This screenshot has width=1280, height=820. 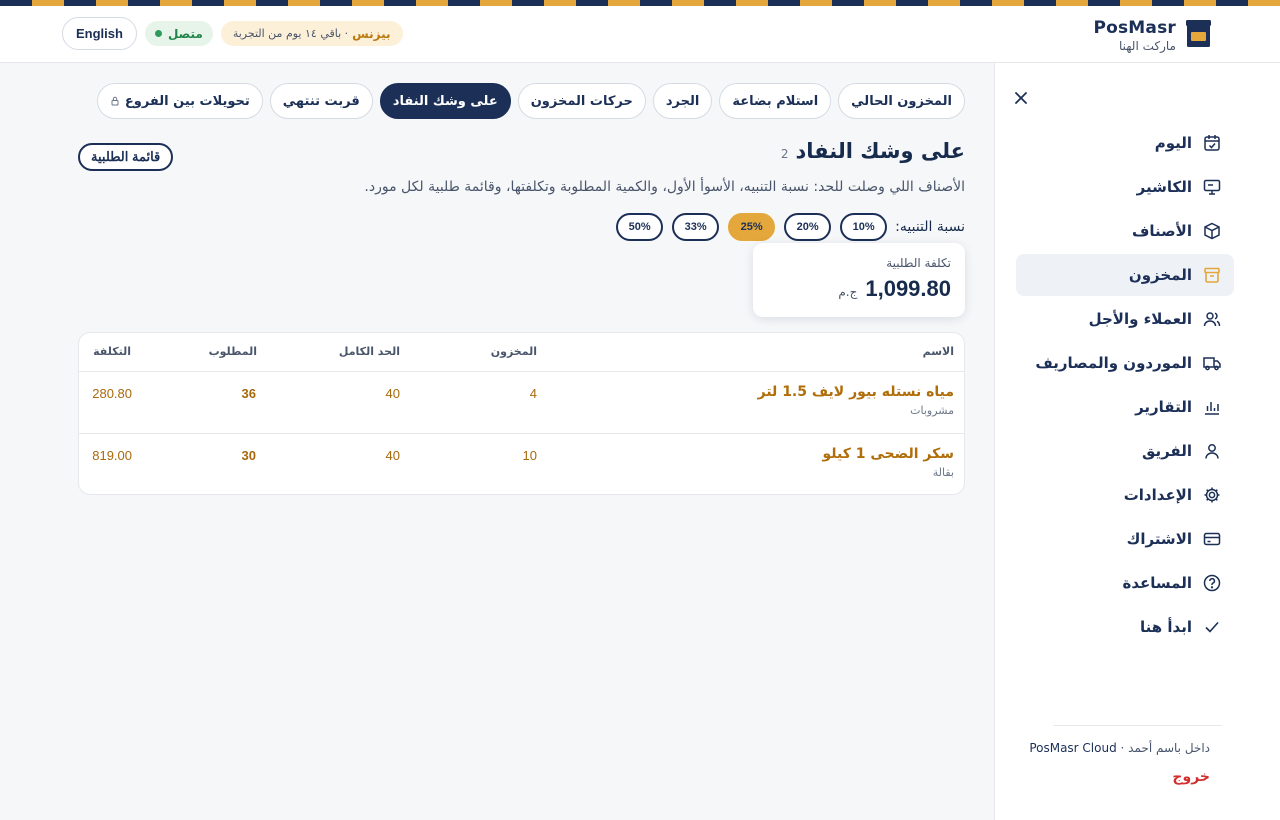 I want to click on ratio-option-25: 25%, so click(x=752, y=227).